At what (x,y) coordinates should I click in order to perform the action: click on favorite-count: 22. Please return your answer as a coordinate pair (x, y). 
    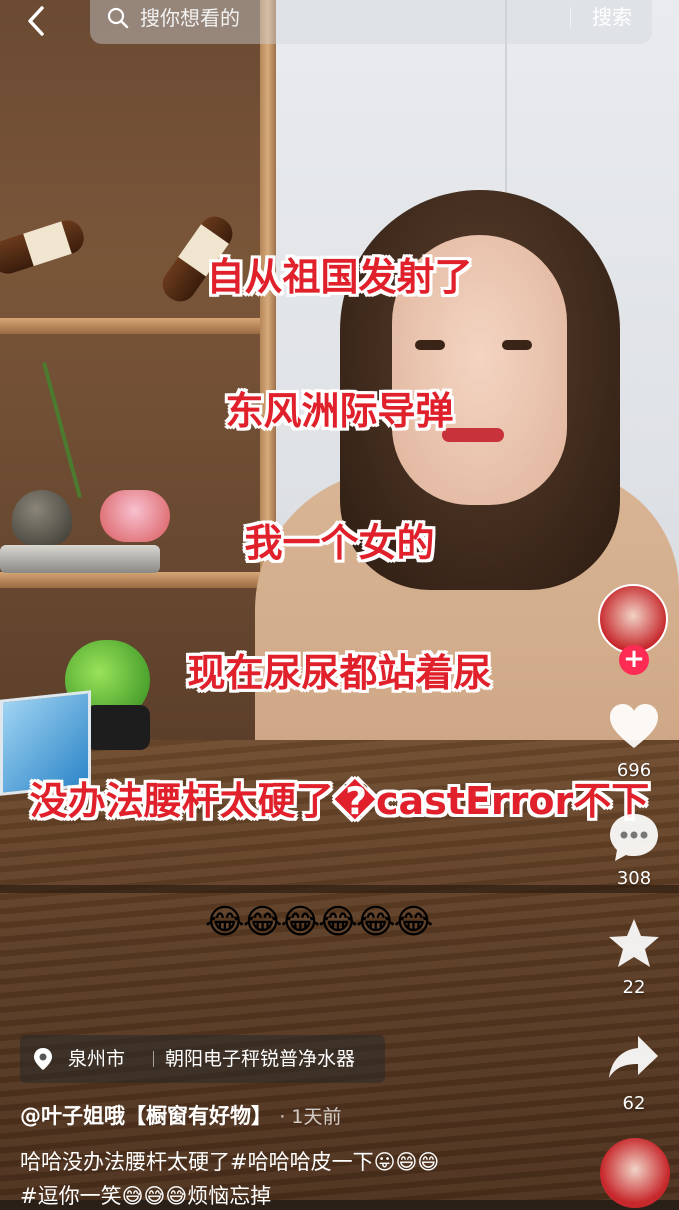
    Looking at the image, I should click on (634, 987).